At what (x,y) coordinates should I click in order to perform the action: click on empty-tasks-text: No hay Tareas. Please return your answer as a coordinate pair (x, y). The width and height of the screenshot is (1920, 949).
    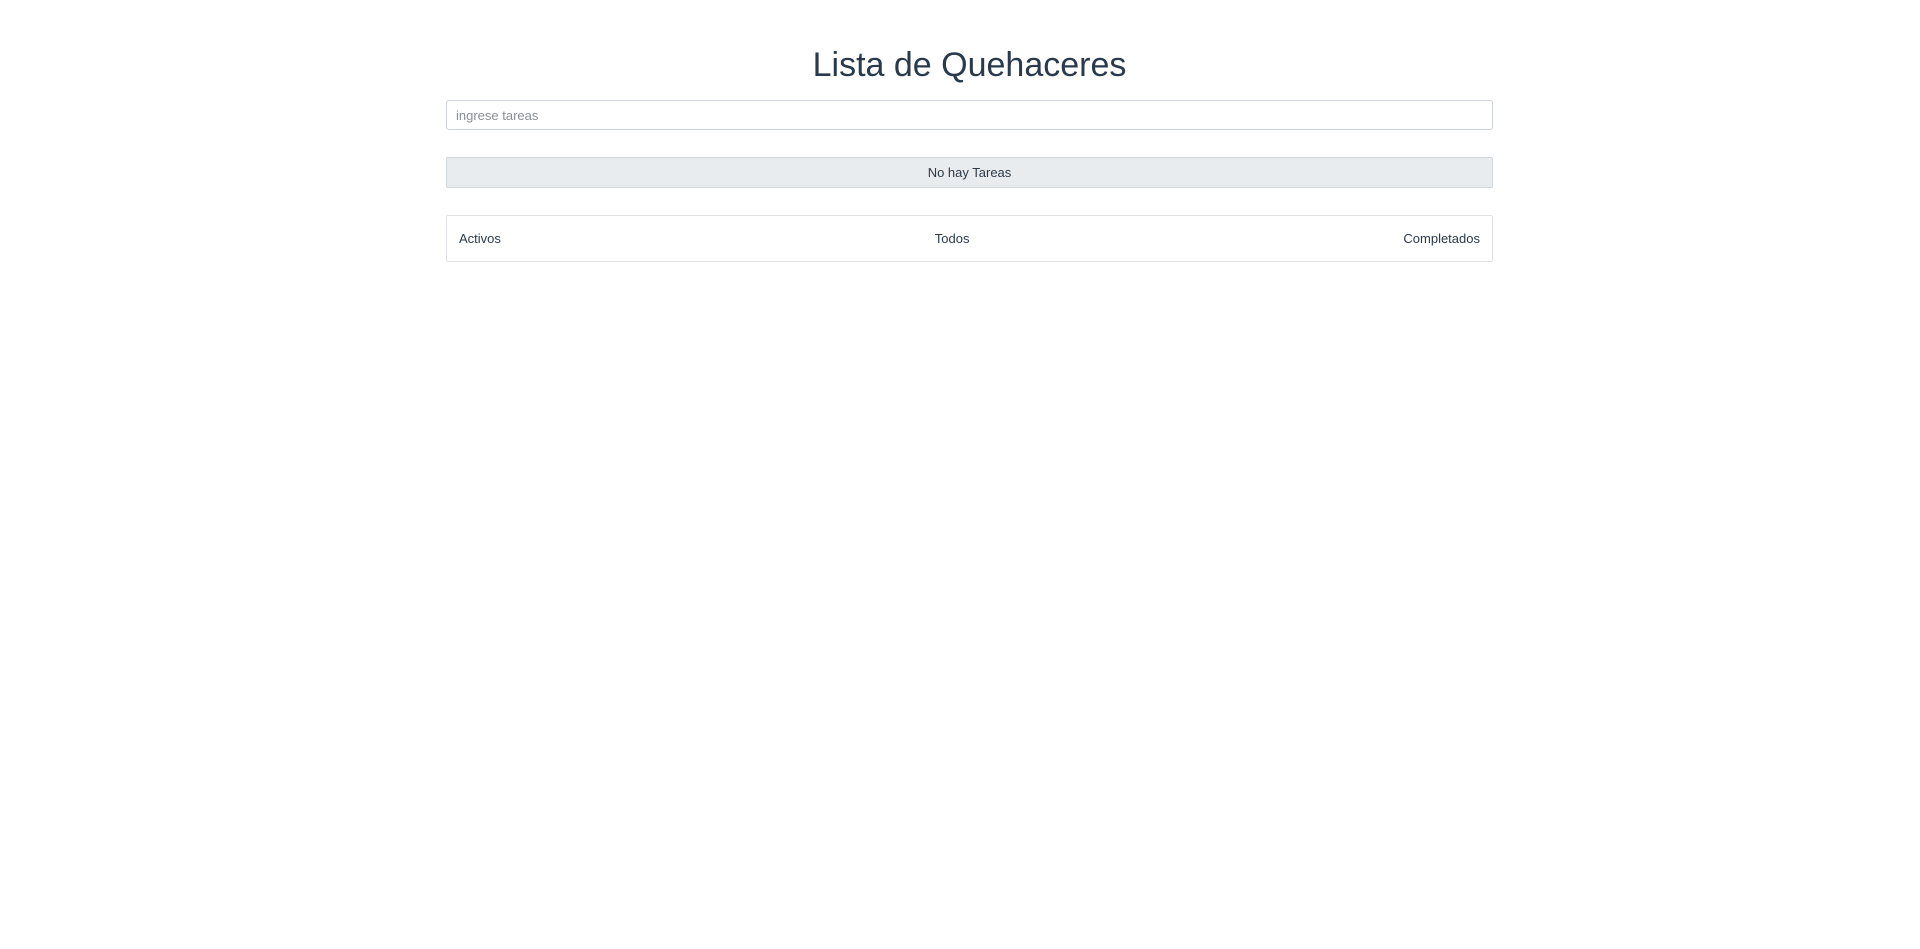
    Looking at the image, I should click on (969, 172).